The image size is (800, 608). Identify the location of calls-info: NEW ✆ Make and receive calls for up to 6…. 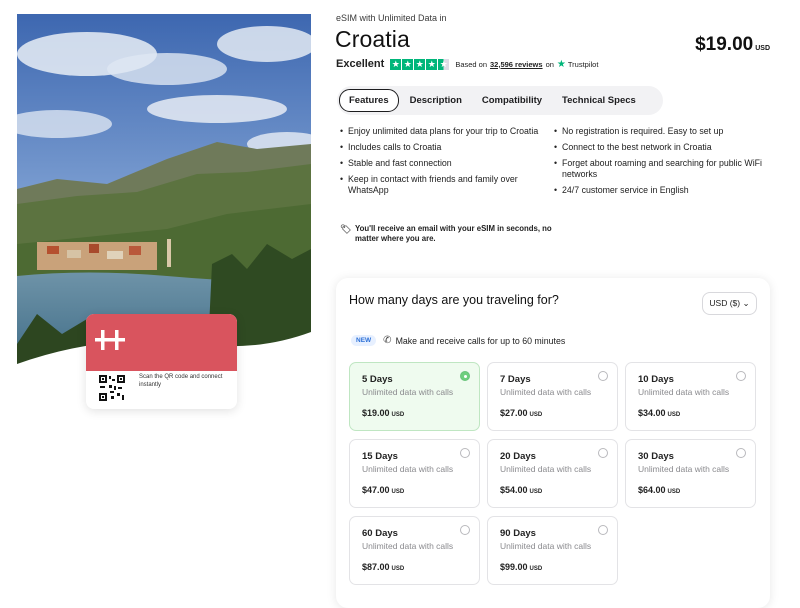
(458, 340).